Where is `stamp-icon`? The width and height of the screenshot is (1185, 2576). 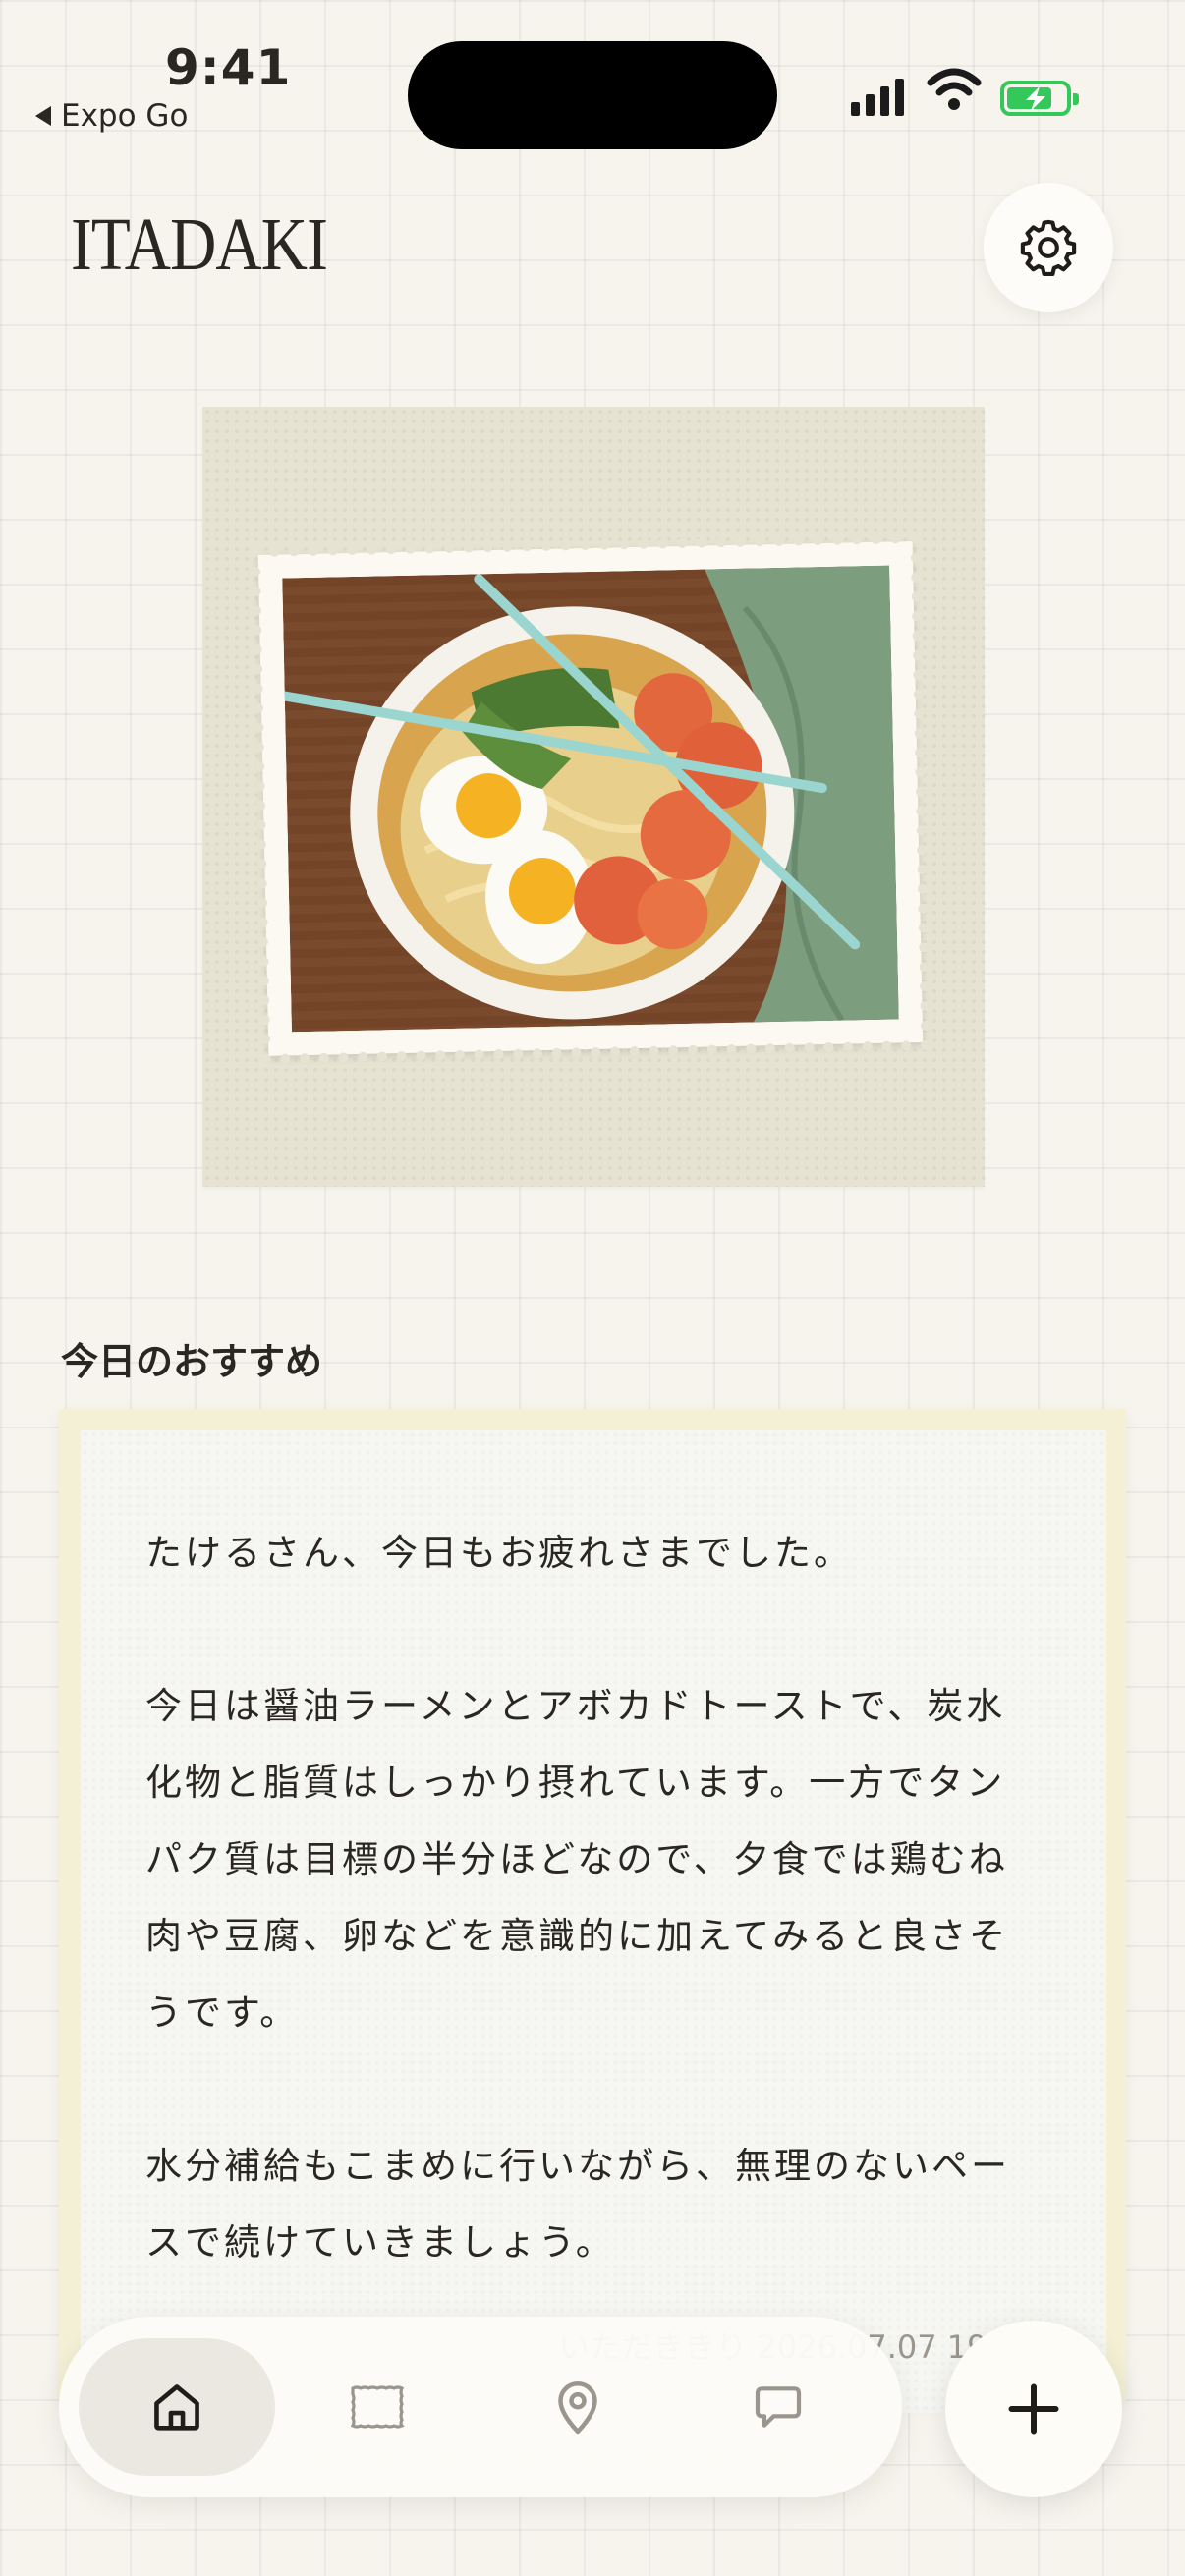 stamp-icon is located at coordinates (378, 2407).